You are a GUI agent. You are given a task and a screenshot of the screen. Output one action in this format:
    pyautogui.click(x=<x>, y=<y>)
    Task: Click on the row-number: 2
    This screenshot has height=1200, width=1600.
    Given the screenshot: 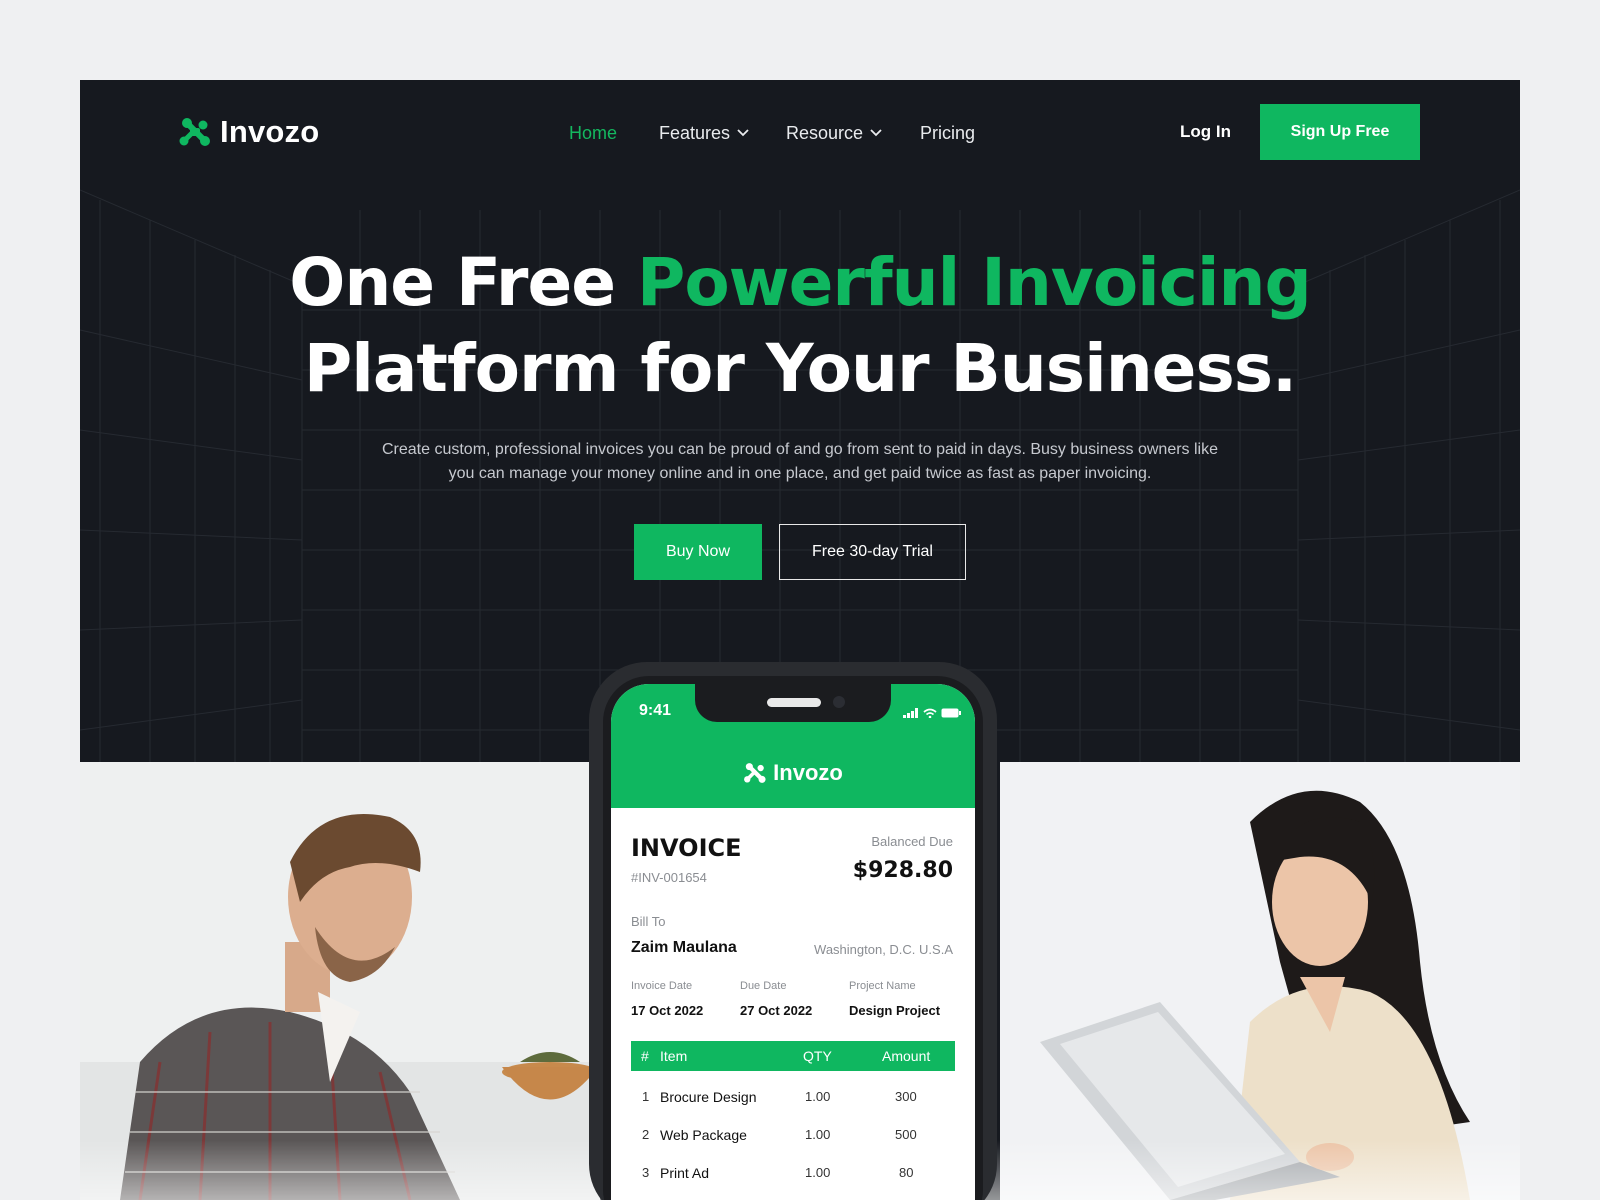 What is the action you would take?
    pyautogui.click(x=646, y=1134)
    